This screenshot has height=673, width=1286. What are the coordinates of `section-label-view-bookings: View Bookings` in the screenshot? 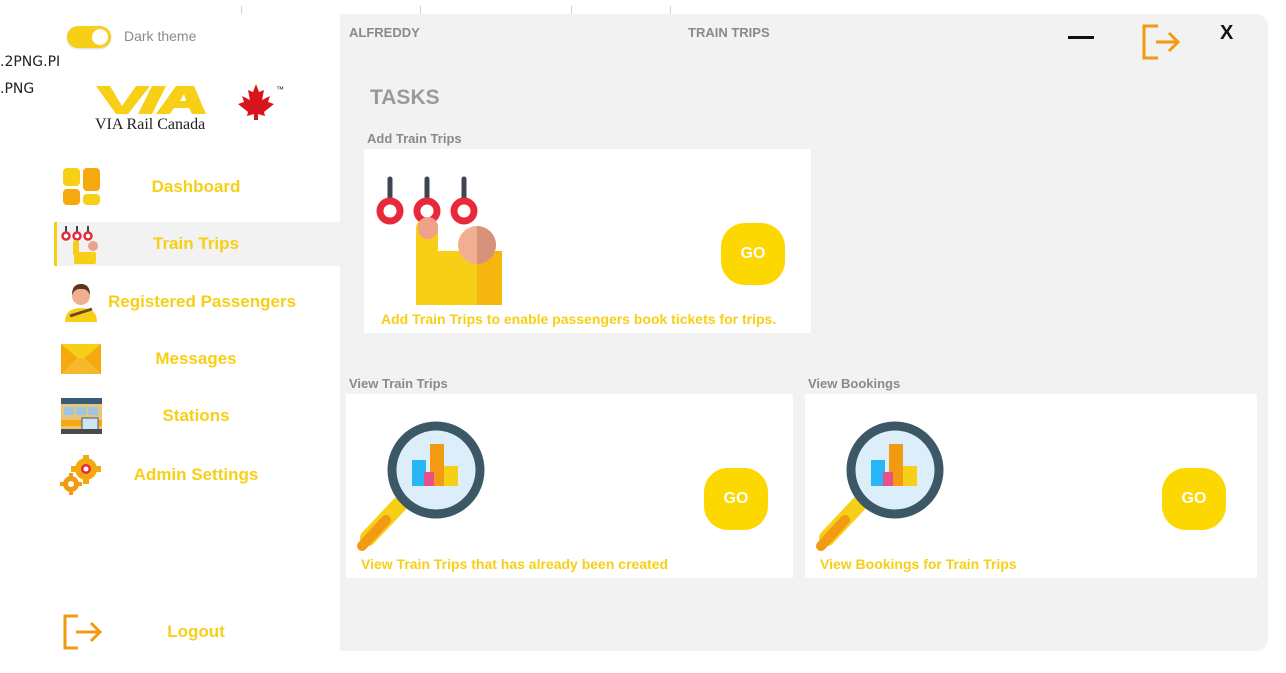 It's located at (854, 383).